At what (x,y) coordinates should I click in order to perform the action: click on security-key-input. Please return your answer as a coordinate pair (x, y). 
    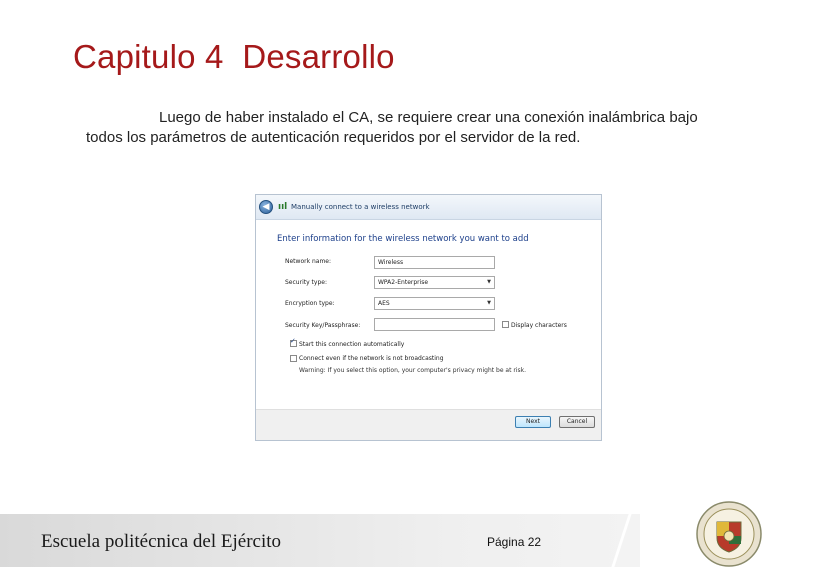
    Looking at the image, I should click on (434, 324).